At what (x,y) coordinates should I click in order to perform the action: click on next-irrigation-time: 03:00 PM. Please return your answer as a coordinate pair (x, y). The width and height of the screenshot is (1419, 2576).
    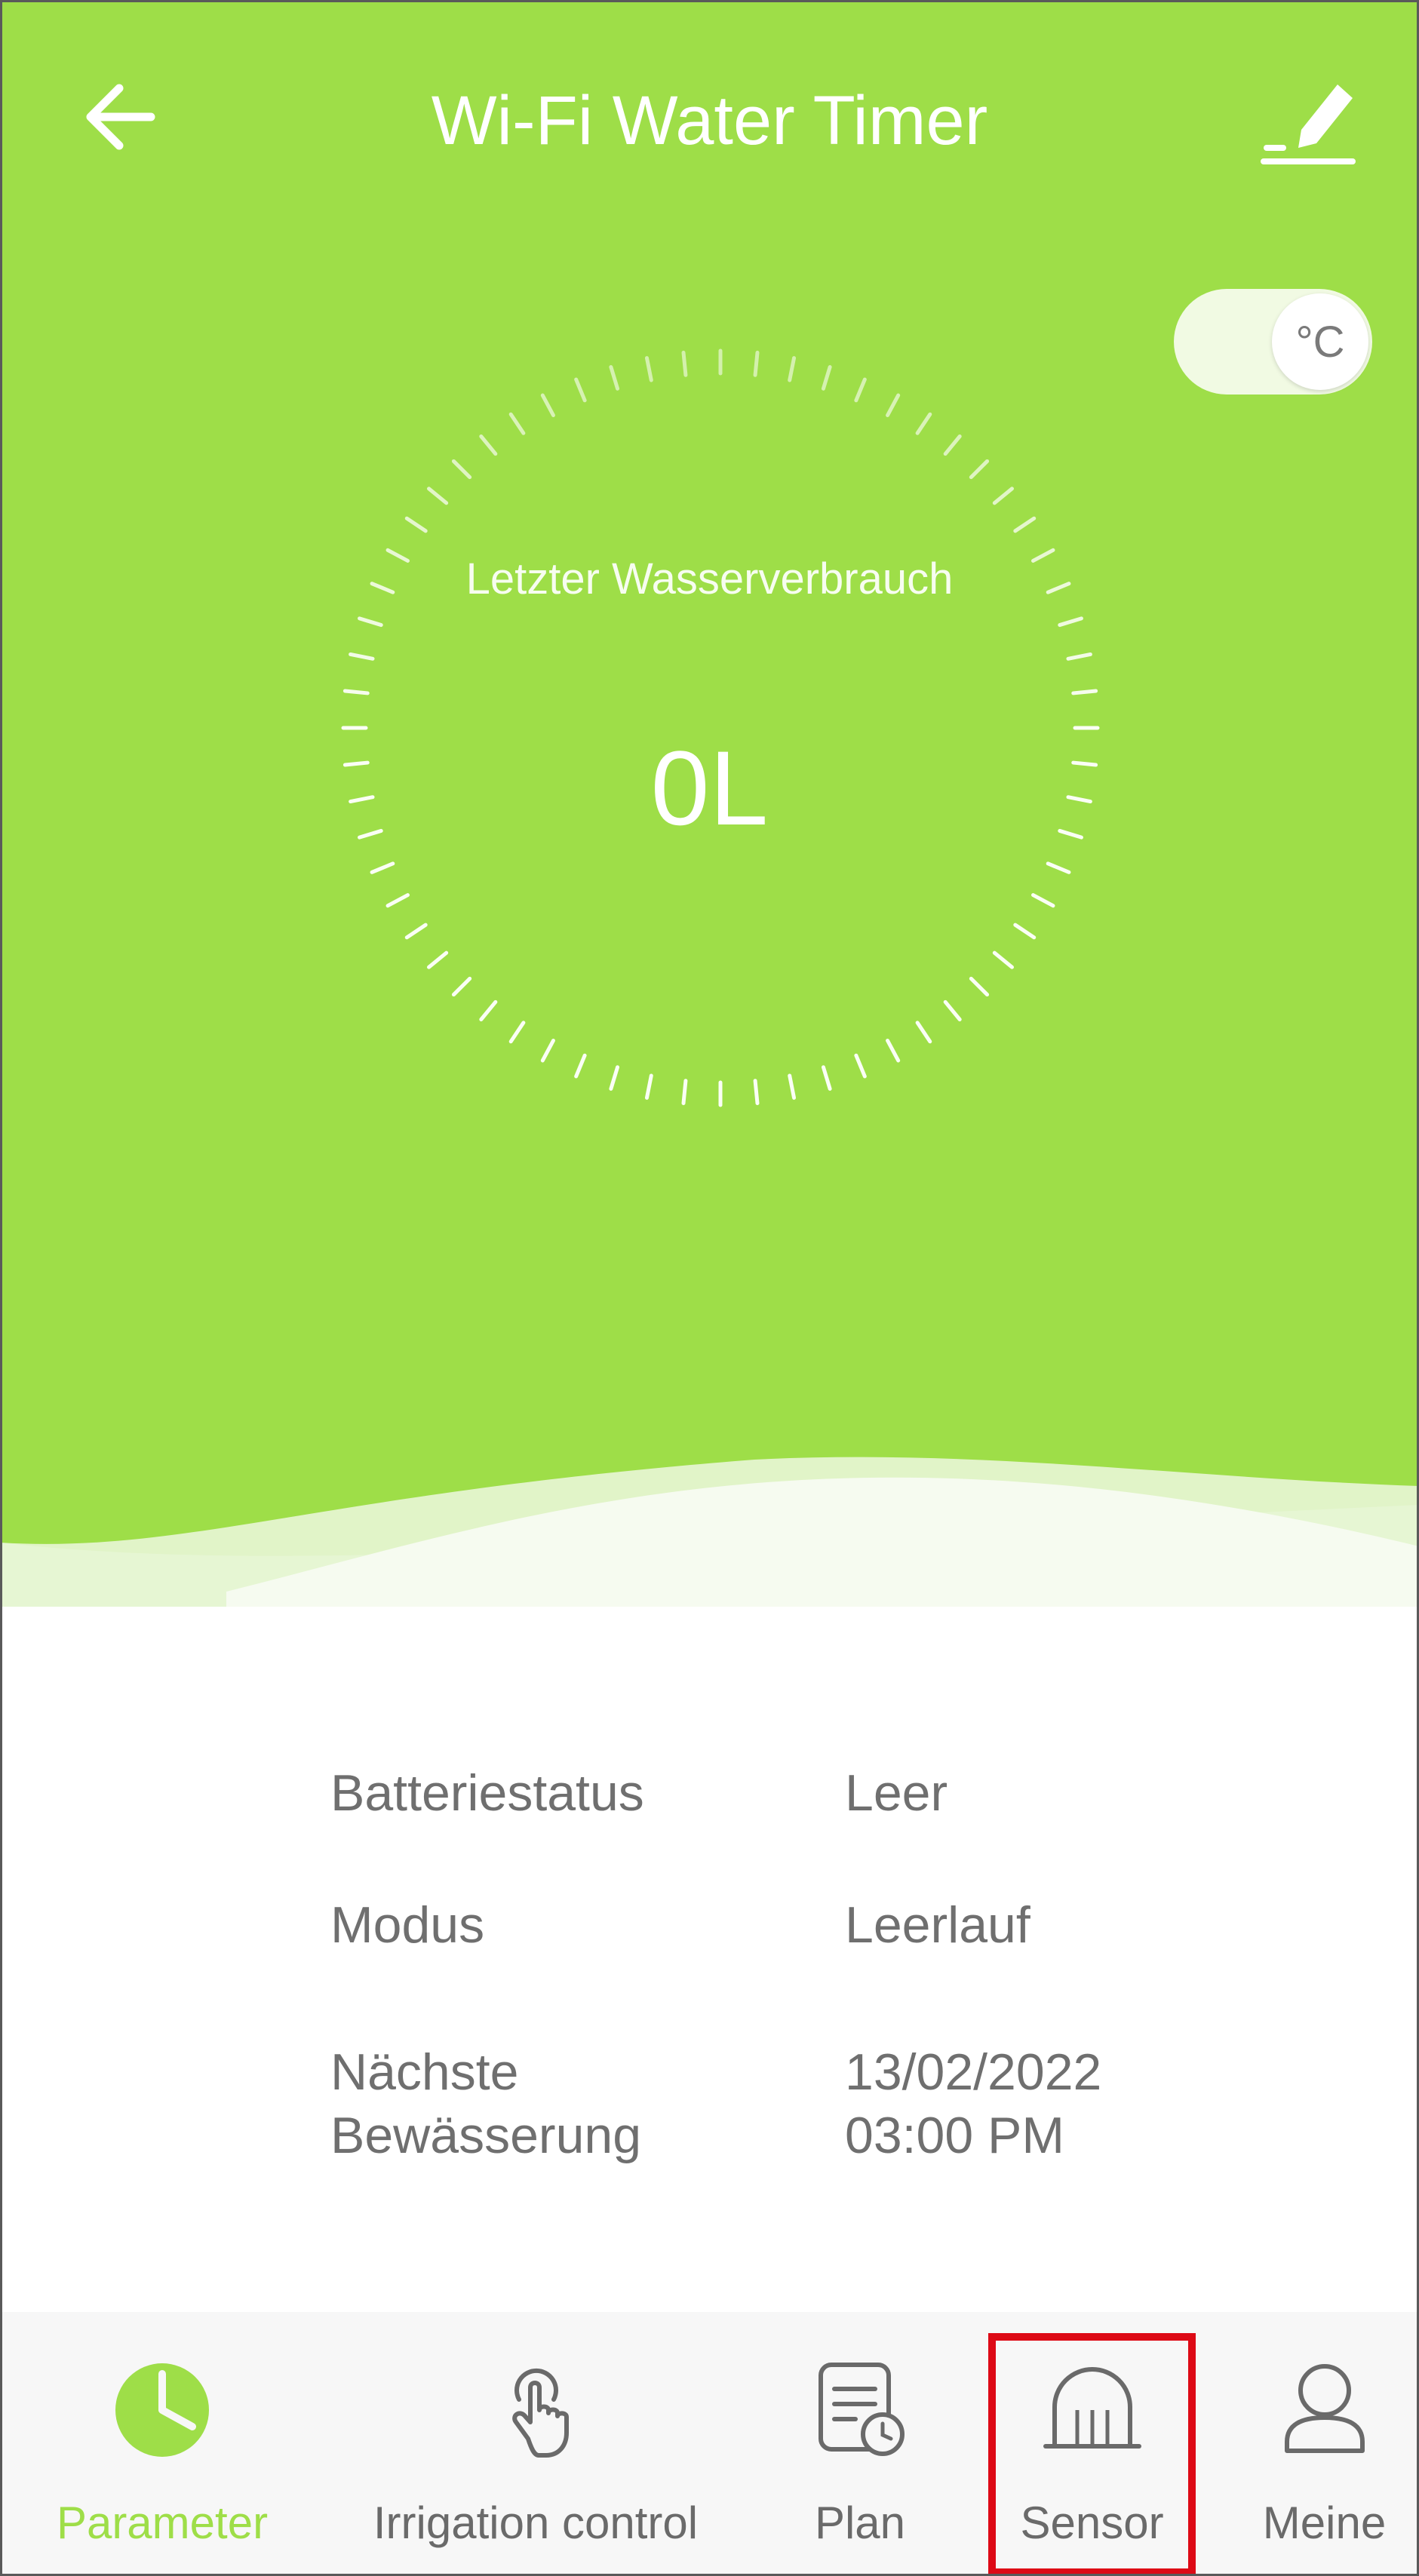
    Looking at the image, I should click on (955, 2135).